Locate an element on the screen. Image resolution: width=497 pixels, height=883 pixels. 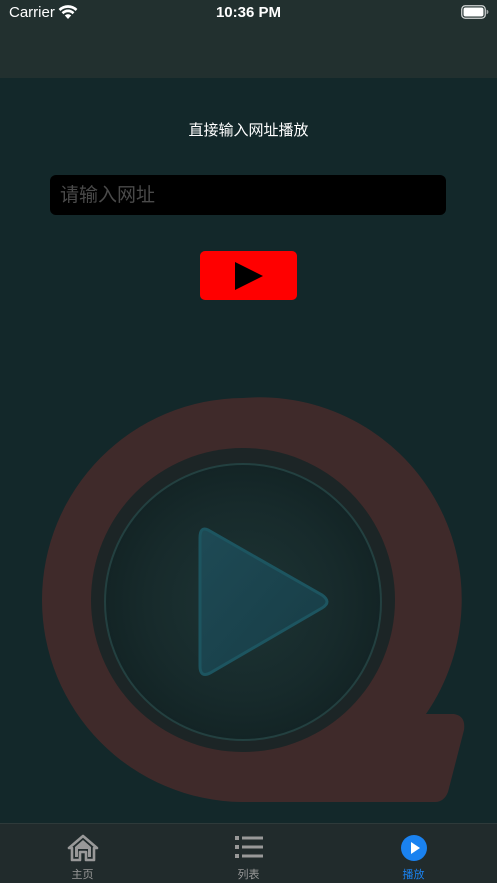
play-button is located at coordinates (248, 275).